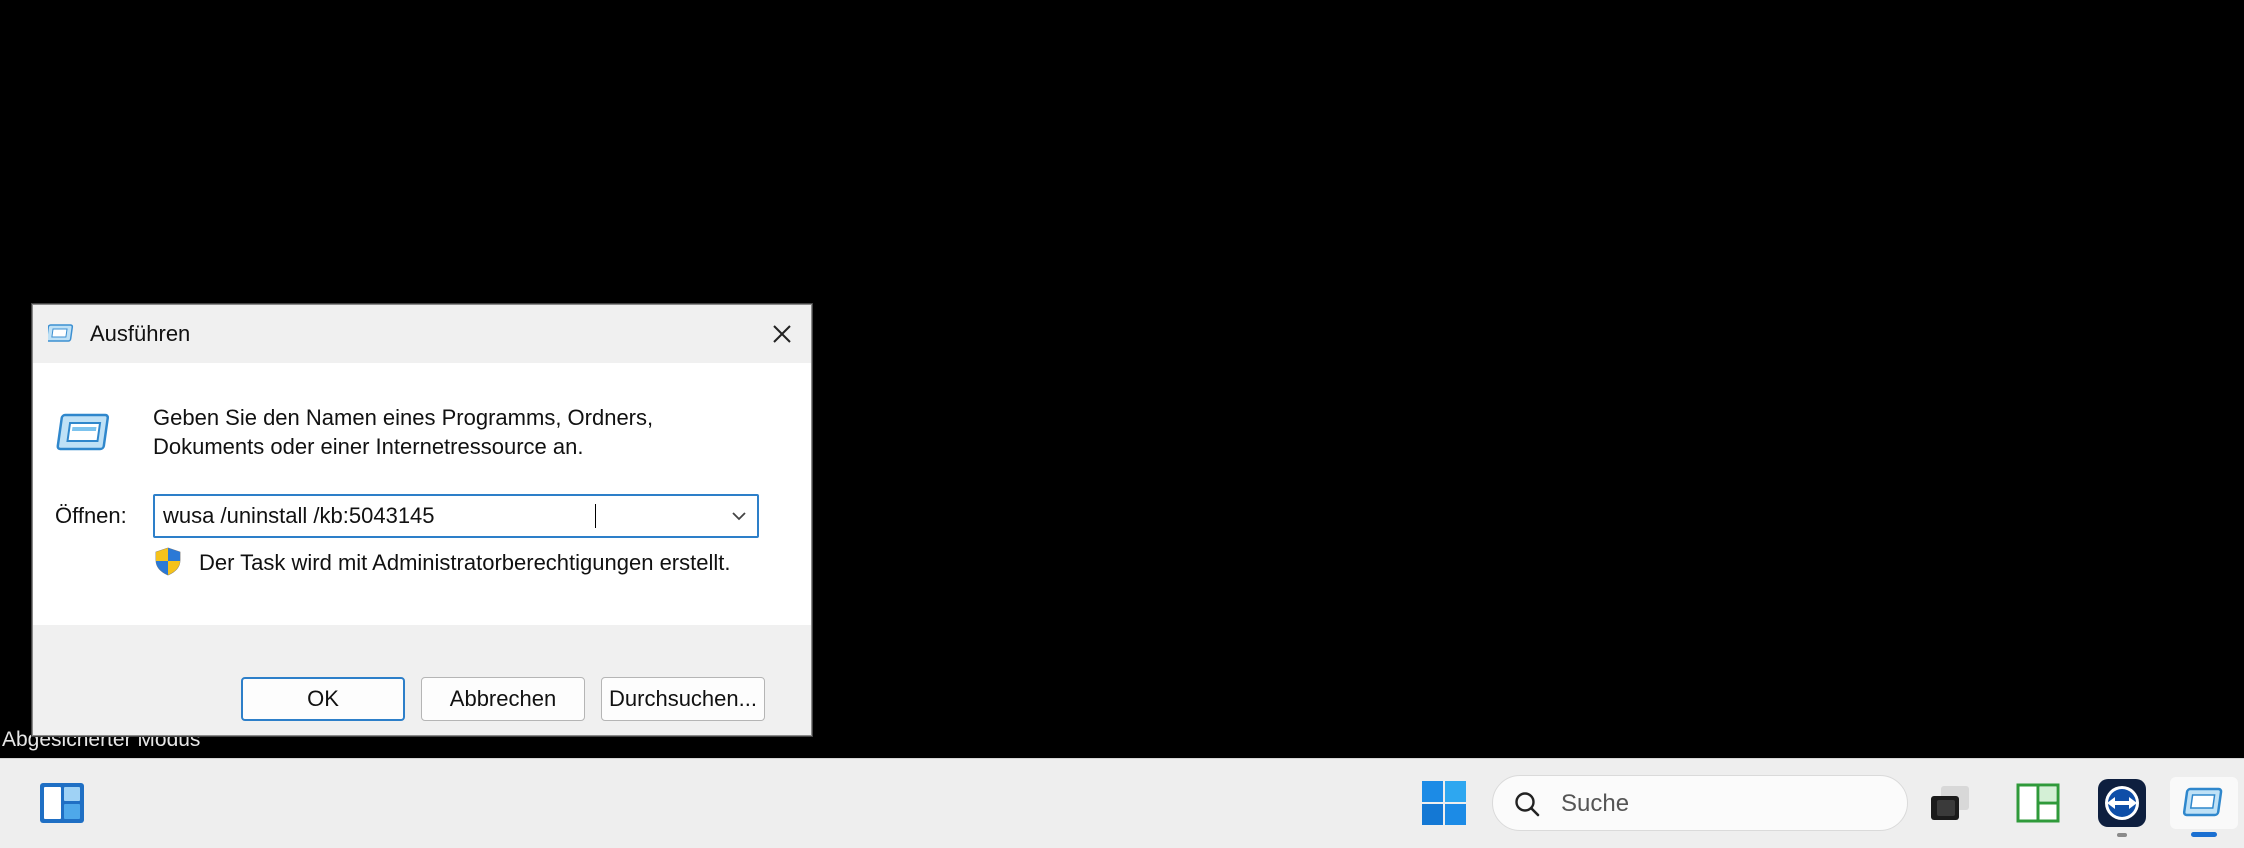  What do you see at coordinates (595, 516) in the screenshot?
I see `text-caret` at bounding box center [595, 516].